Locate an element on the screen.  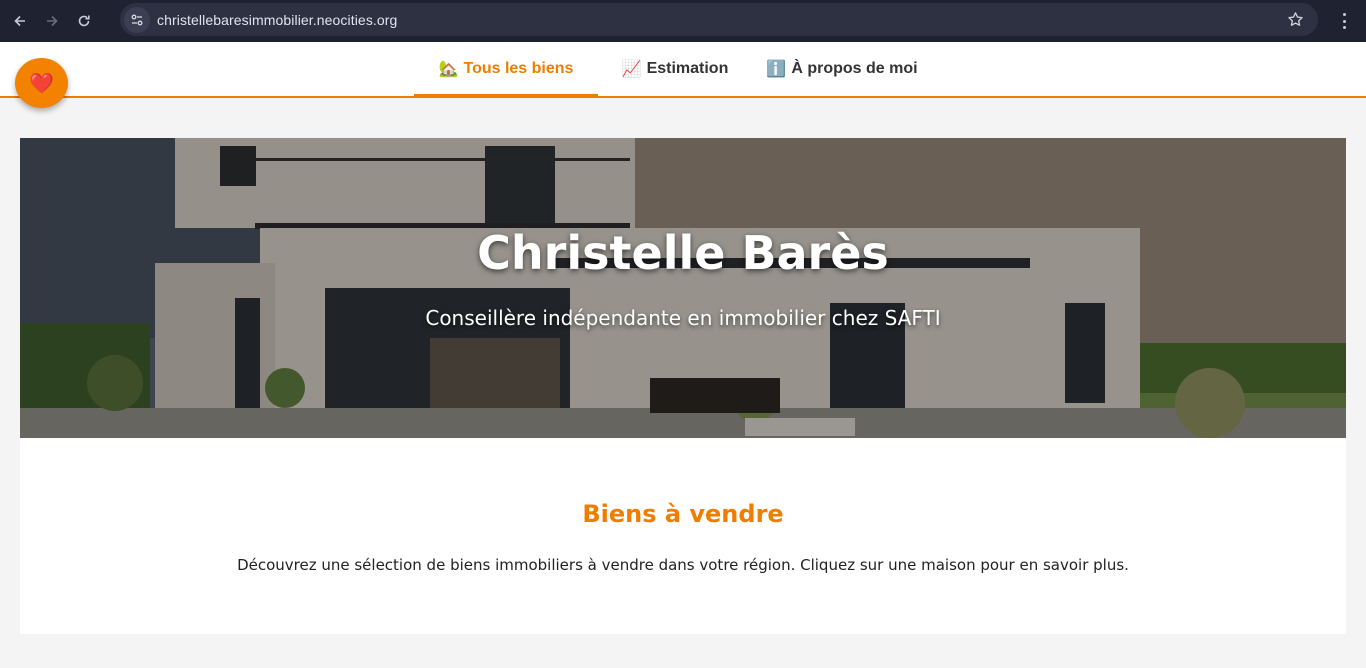
section-title: Biens à vendre is located at coordinates (683, 514).